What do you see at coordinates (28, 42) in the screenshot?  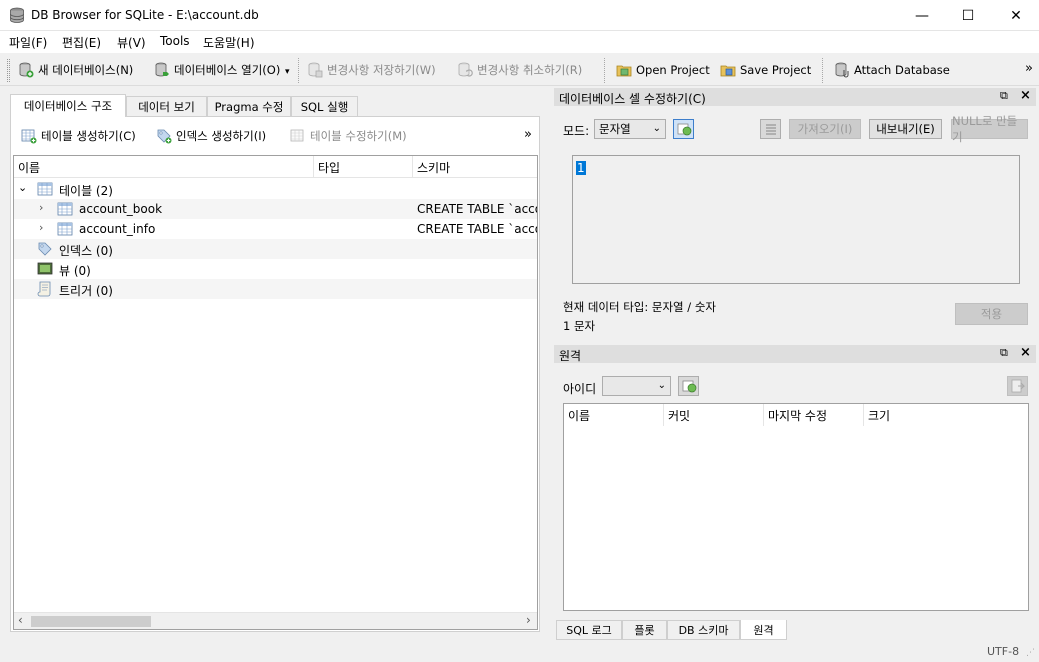 I see `menu-file: 파일(F)` at bounding box center [28, 42].